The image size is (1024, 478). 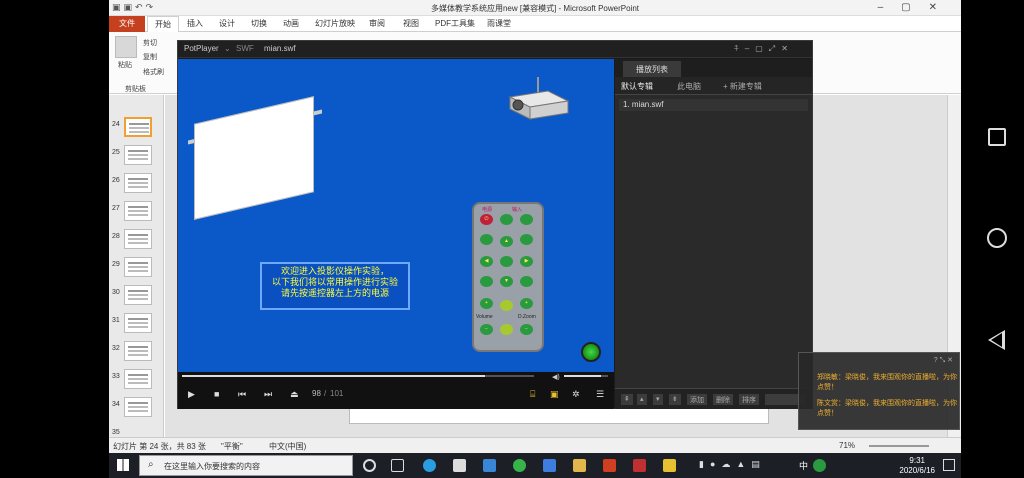 What do you see at coordinates (658, 399) in the screenshot?
I see `move-down-icon: ▾` at bounding box center [658, 399].